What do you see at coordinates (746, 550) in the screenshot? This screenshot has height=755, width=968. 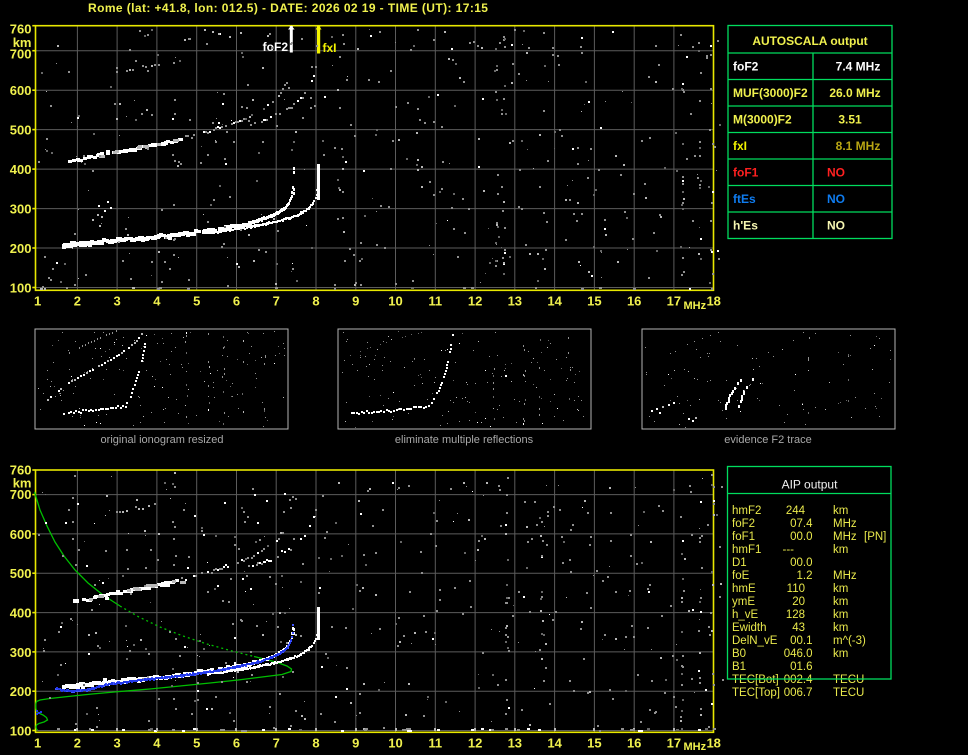 I see `svg-text: hmF1` at bounding box center [746, 550].